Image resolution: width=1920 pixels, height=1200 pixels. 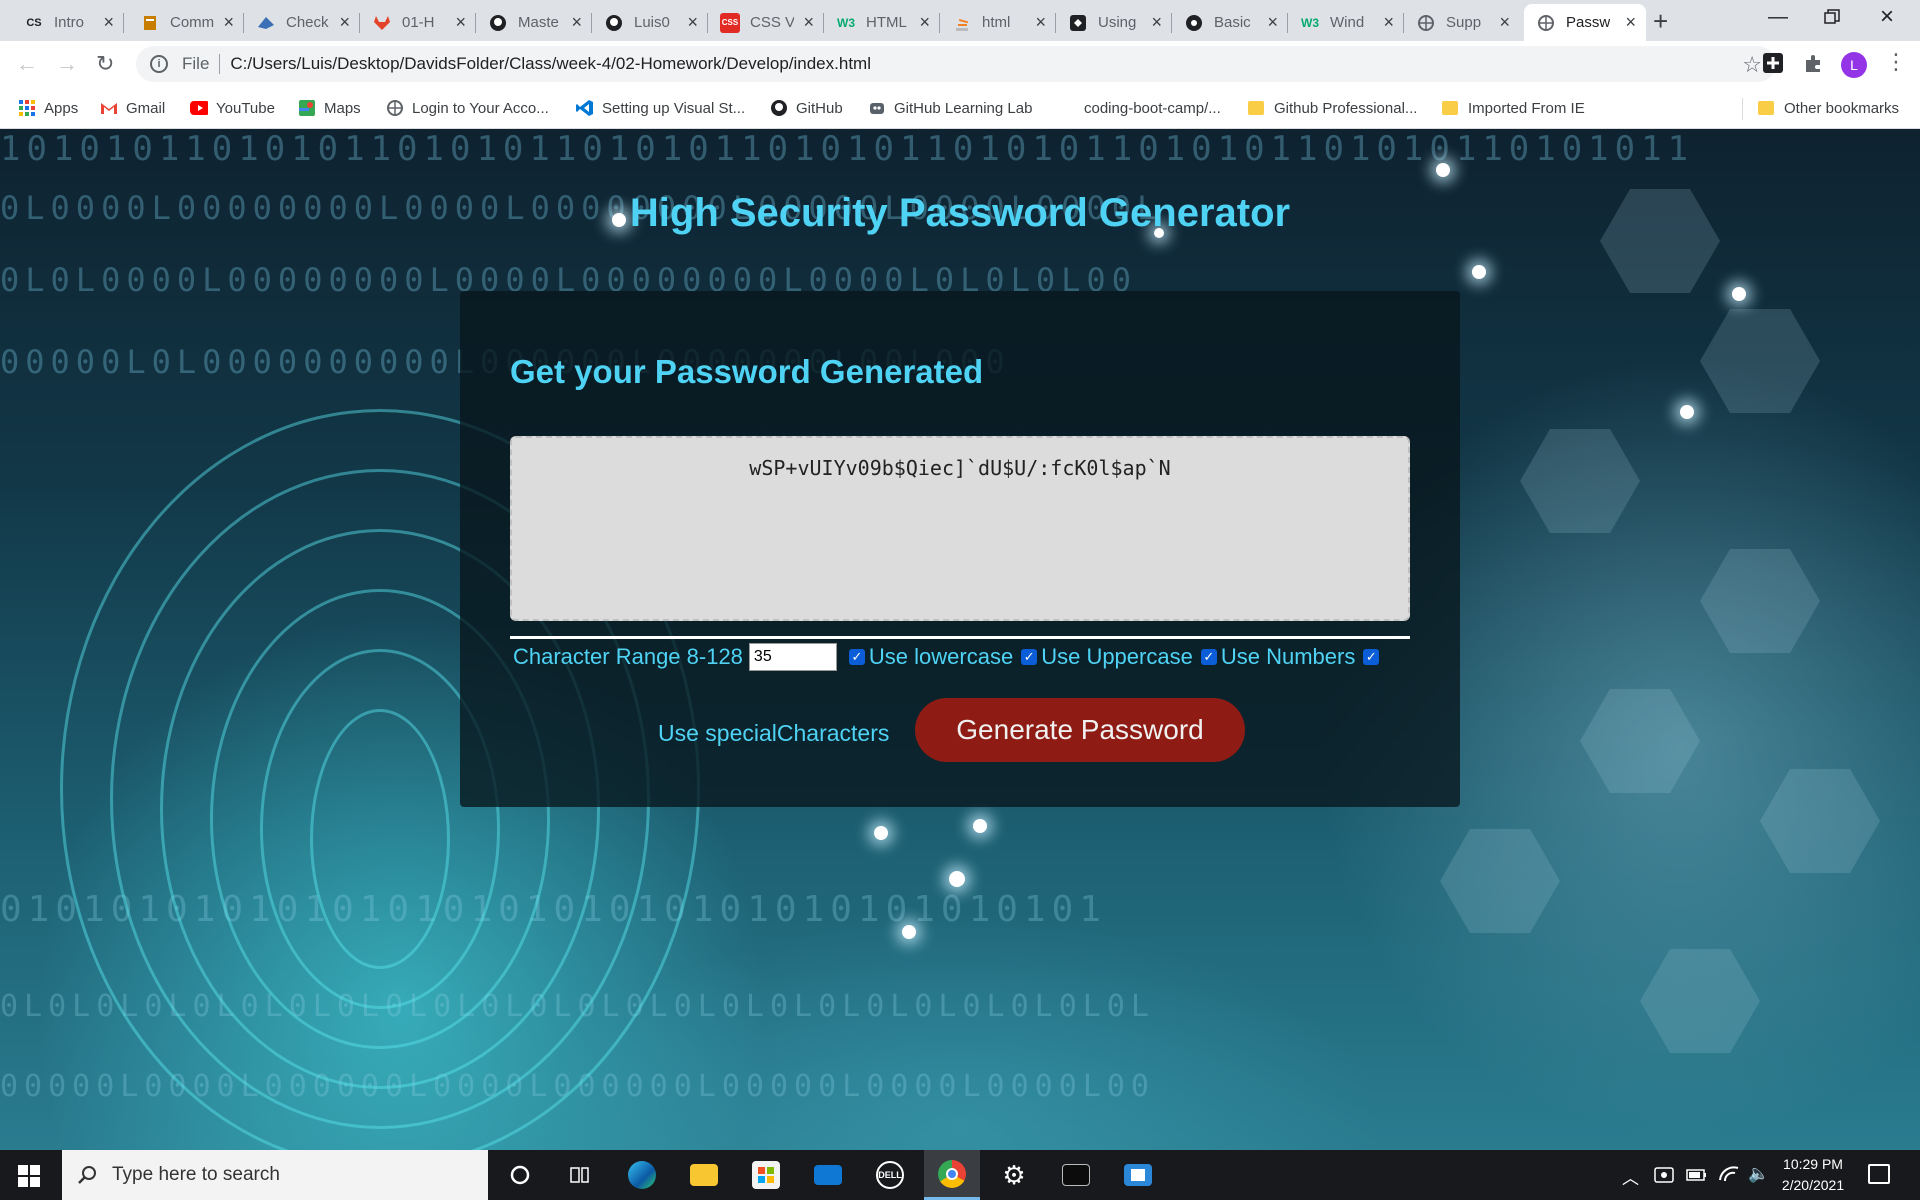 I want to click on profile-avatar: L, so click(x=1854, y=65).